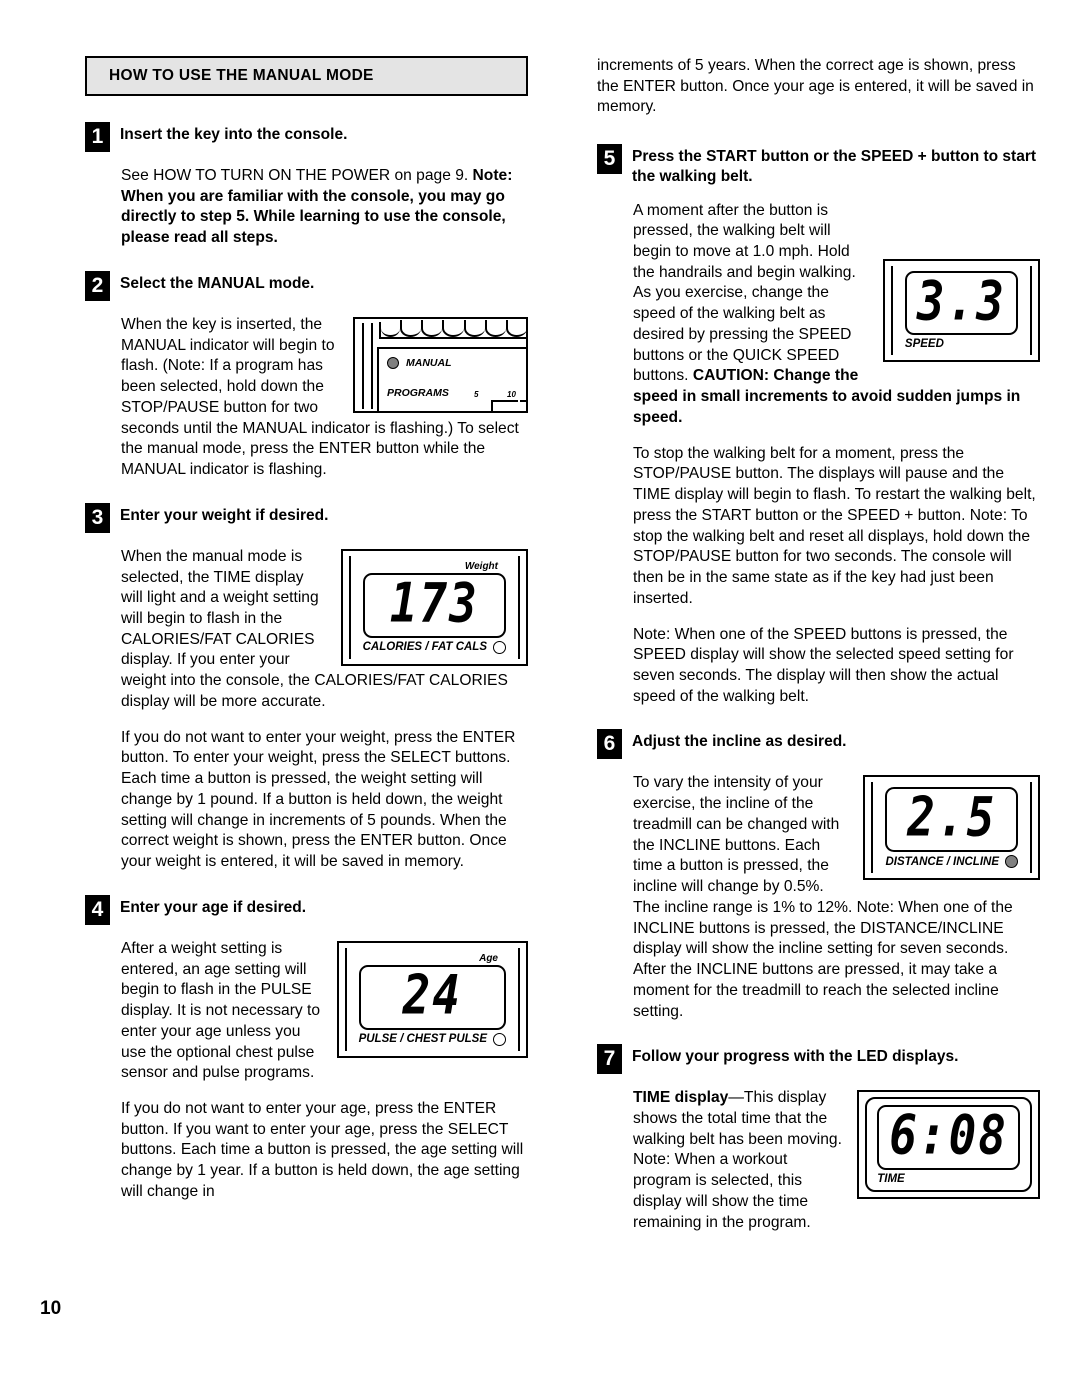 This screenshot has width=1080, height=1397. I want to click on step-3-head: 3 Enter your weight if desired., so click(306, 517).